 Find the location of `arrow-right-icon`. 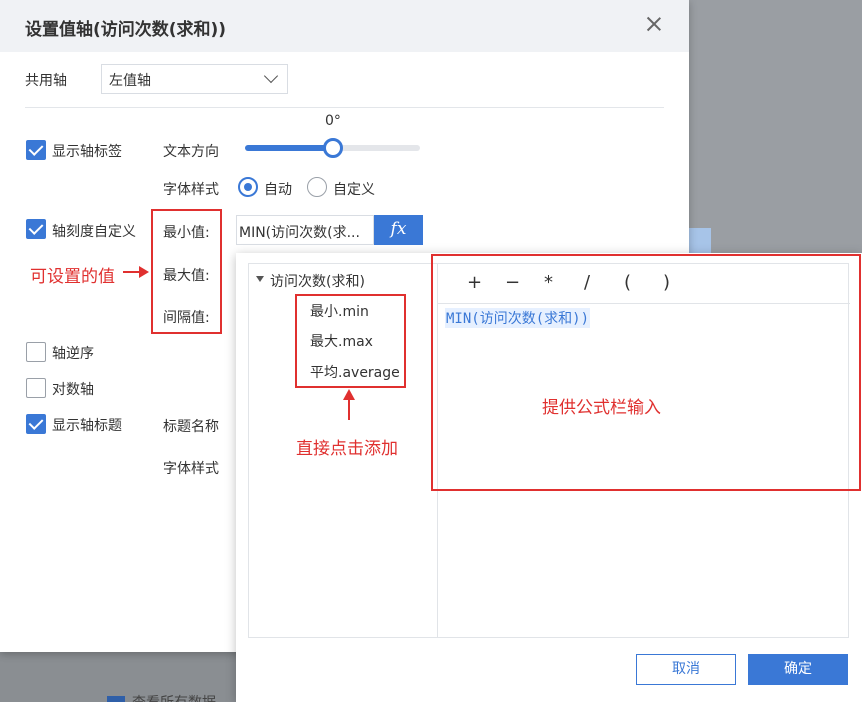

arrow-right-icon is located at coordinates (144, 272).